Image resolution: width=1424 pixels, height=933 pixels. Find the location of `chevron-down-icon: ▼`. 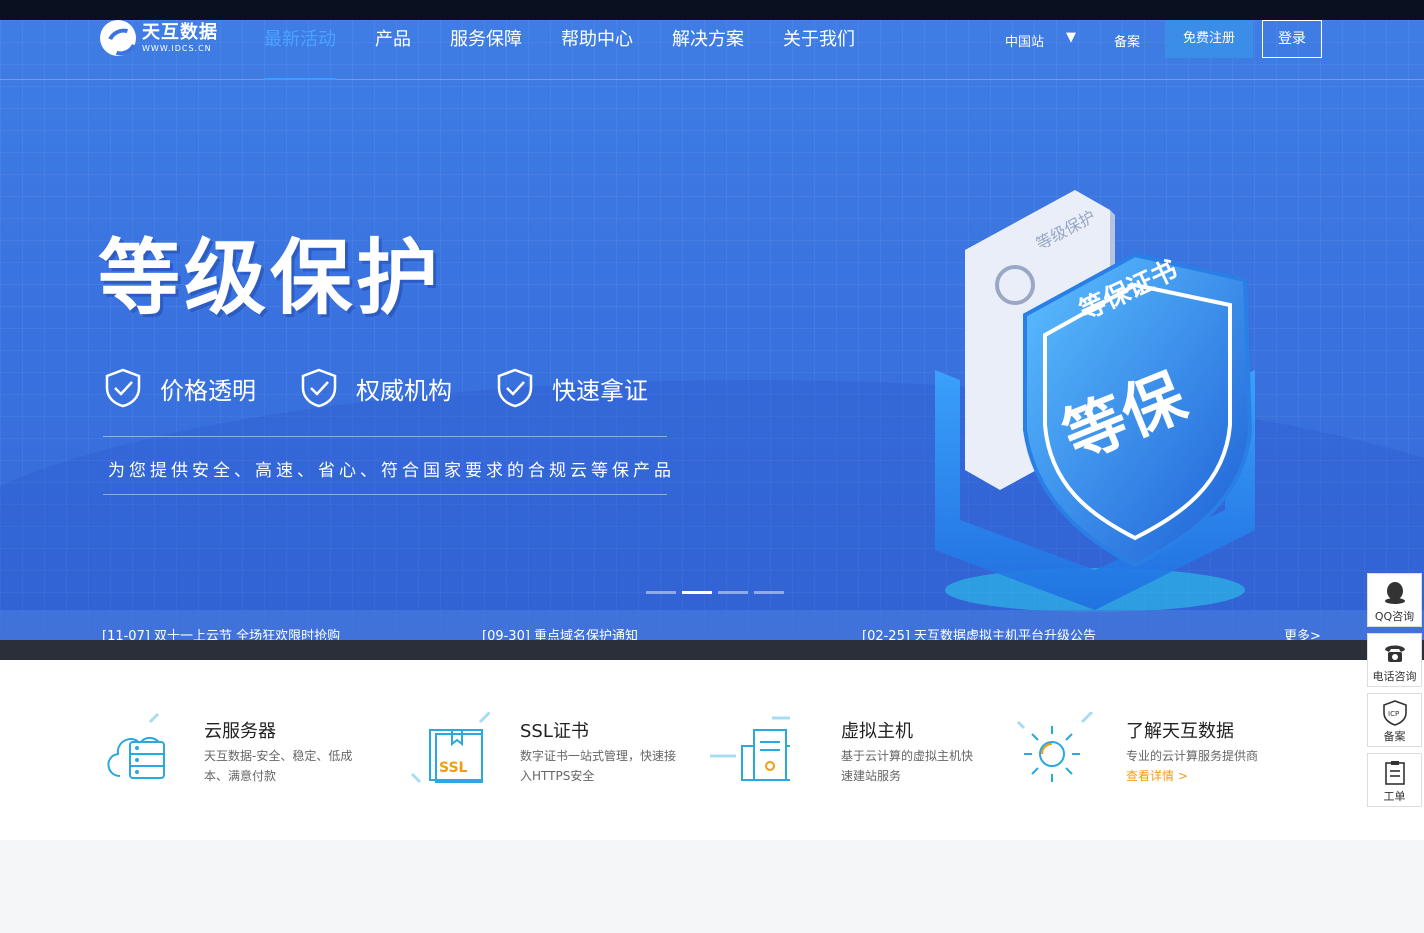

chevron-down-icon: ▼ is located at coordinates (1071, 37).